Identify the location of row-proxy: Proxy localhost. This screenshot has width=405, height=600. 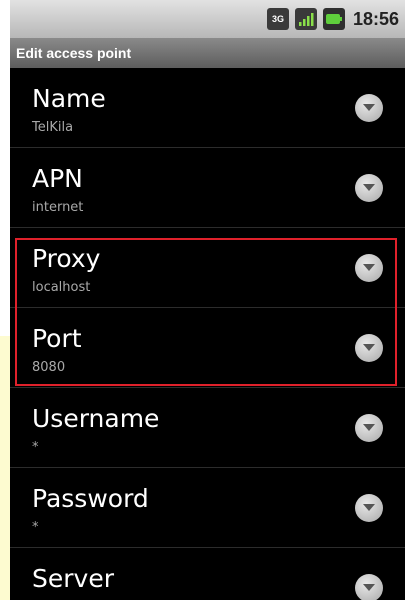
(207, 268).